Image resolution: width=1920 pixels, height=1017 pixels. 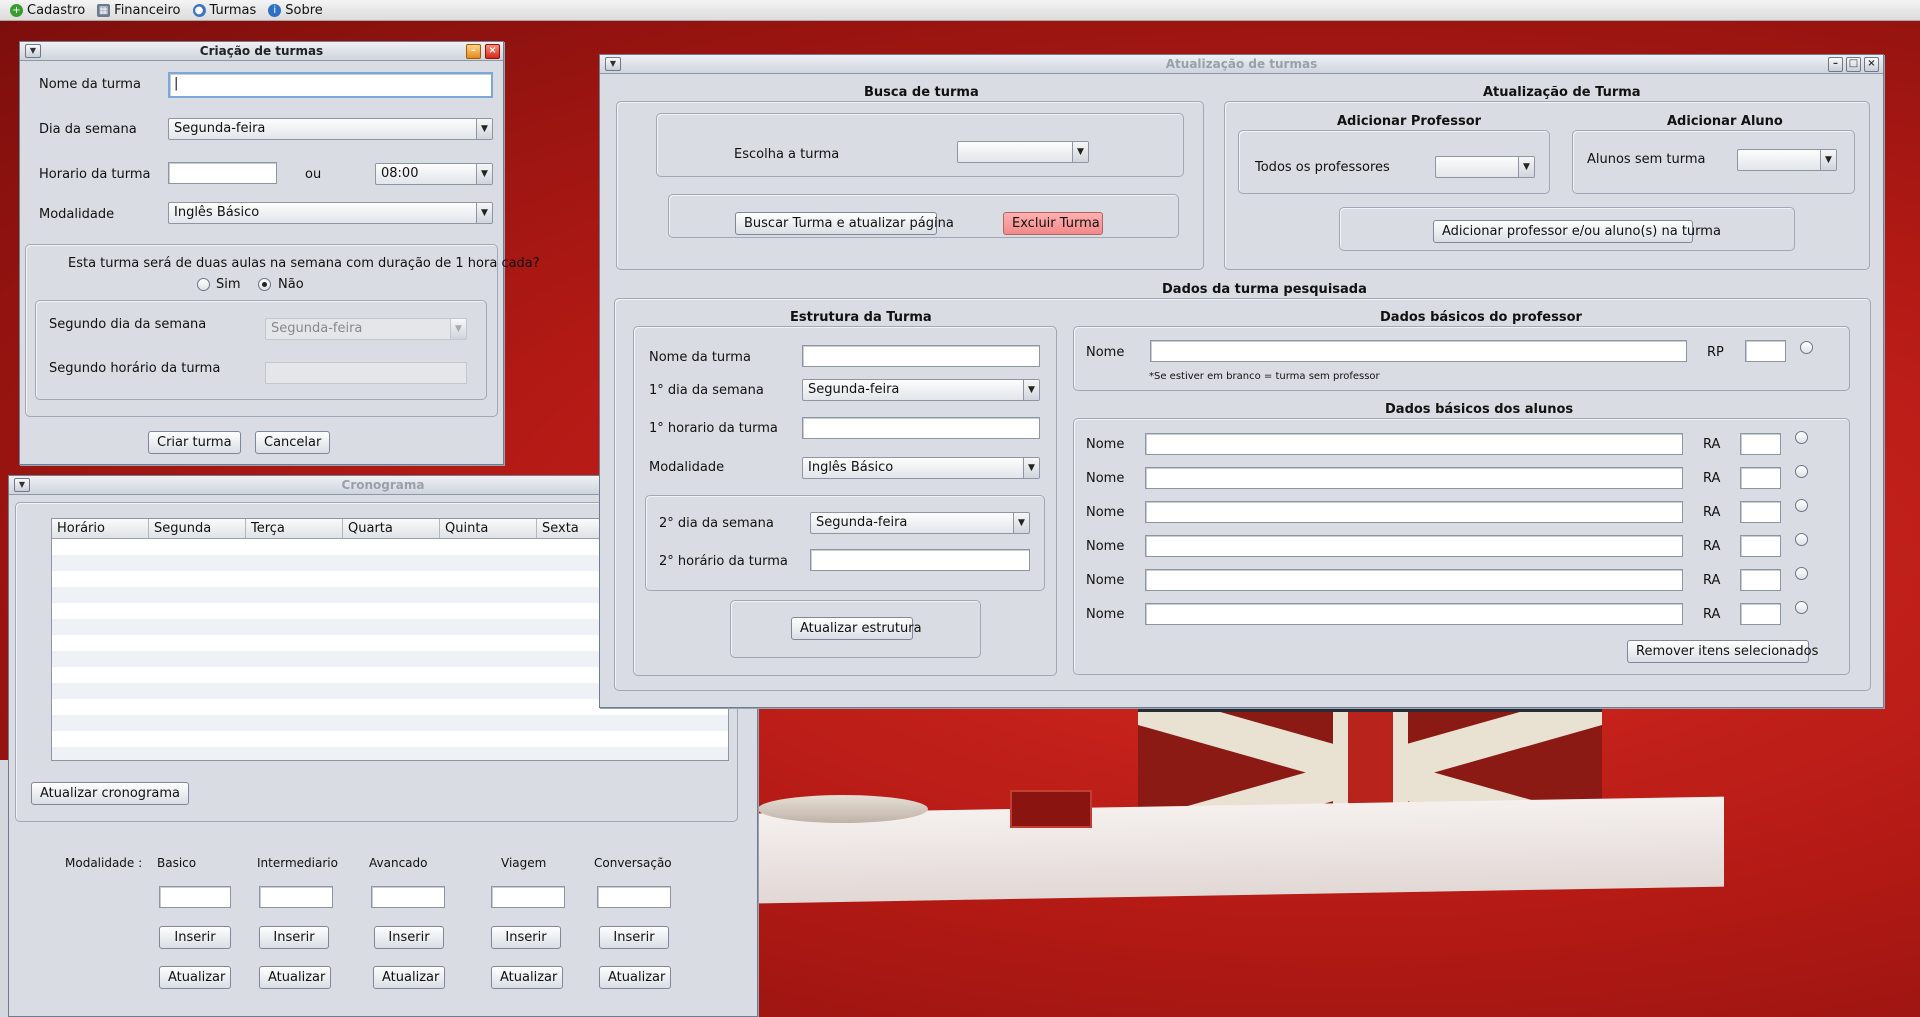 What do you see at coordinates (844, 223) in the screenshot?
I see `buscar-turma-button: Buscar Turma e atualizar página` at bounding box center [844, 223].